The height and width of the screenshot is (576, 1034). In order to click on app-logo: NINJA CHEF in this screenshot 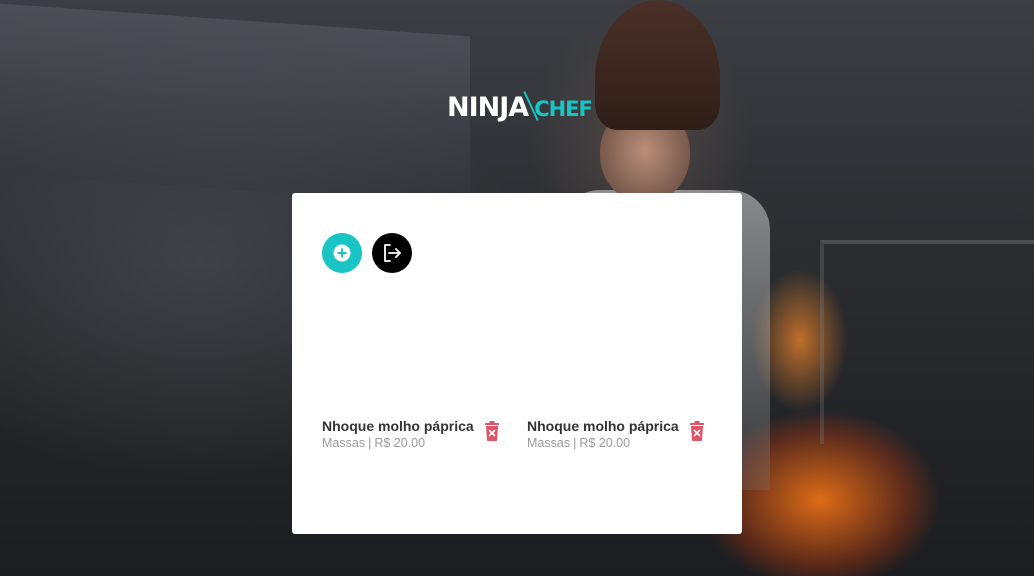, I will do `click(520, 106)`.